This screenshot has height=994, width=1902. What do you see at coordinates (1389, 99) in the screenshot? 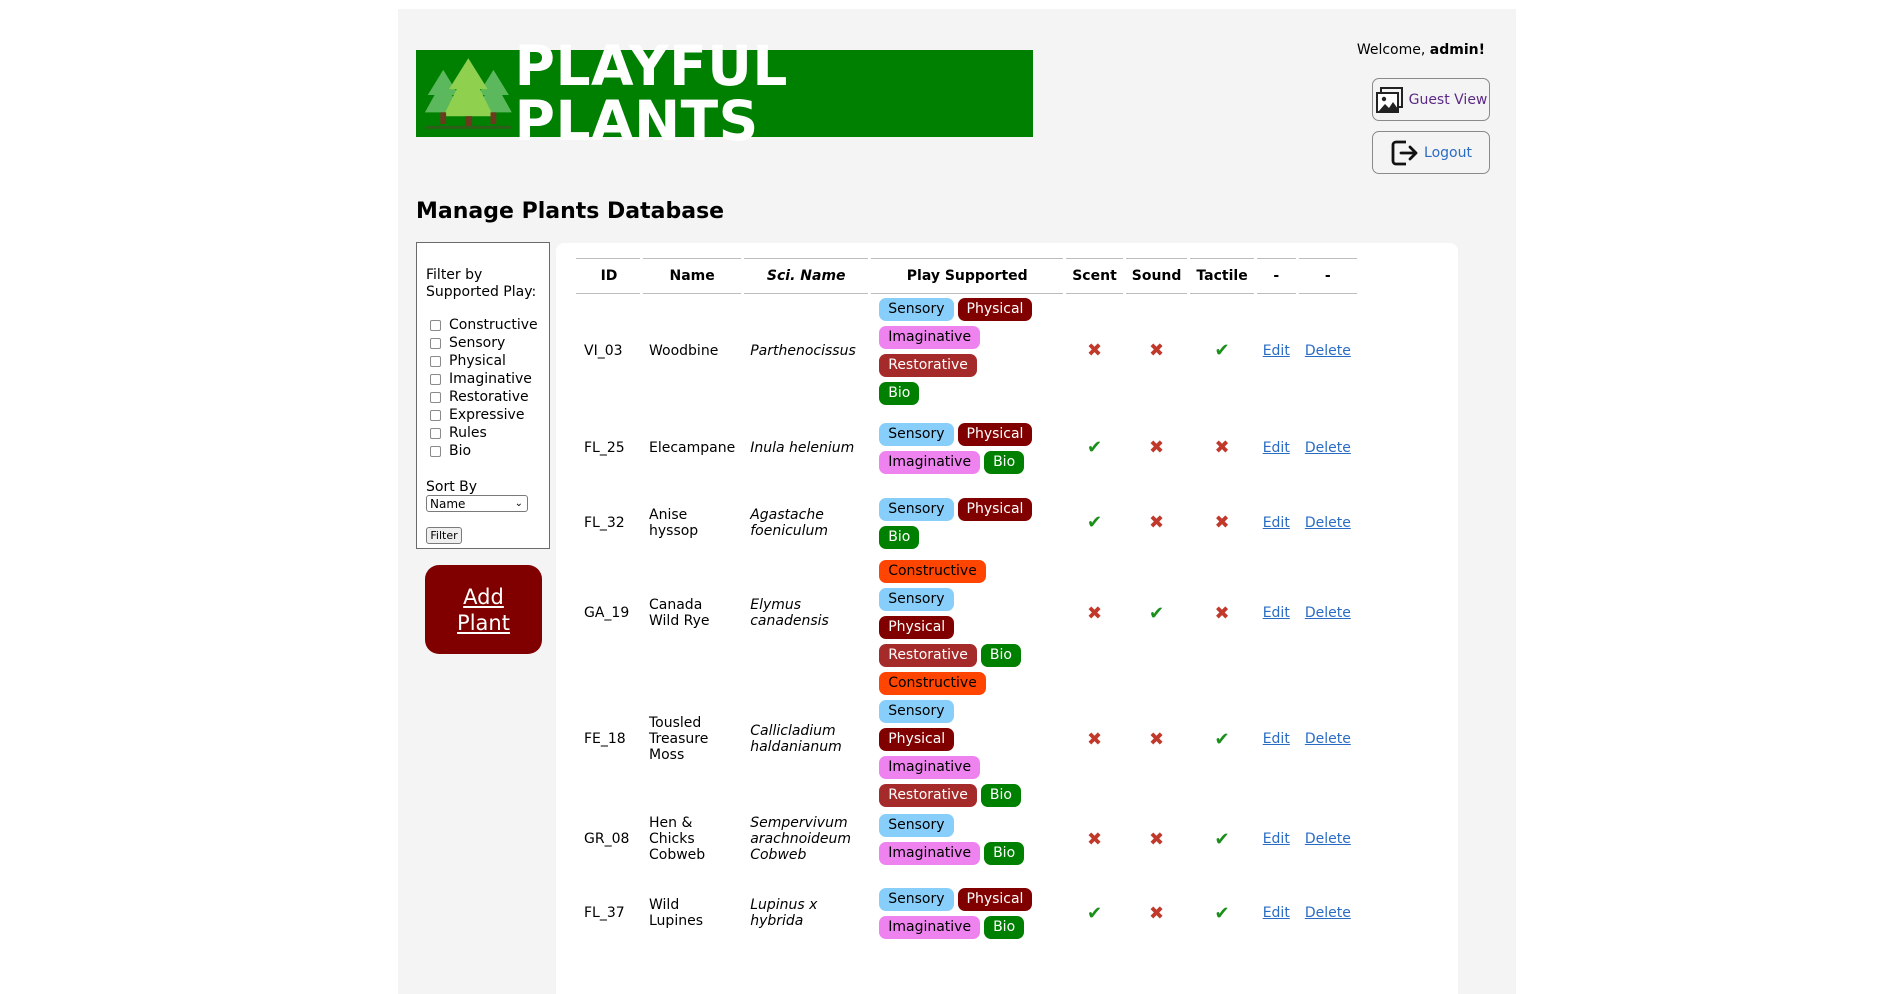
I see `gallery-icon` at bounding box center [1389, 99].